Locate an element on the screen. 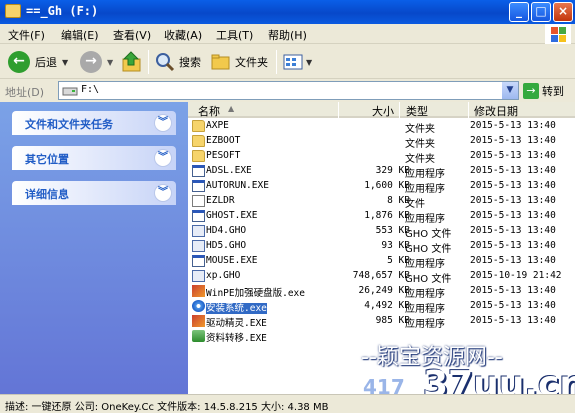 The width and height of the screenshot is (575, 413). forward-dropdown-icon: ▼ is located at coordinates (110, 62).